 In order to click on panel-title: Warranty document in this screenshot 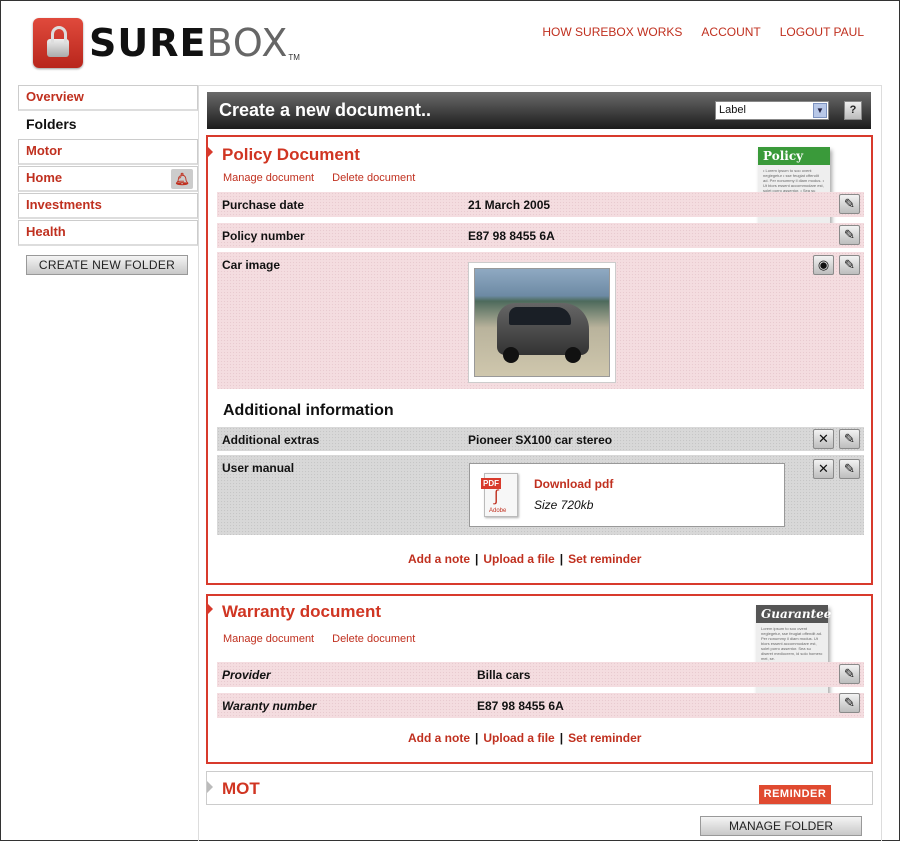, I will do `click(302, 611)`.